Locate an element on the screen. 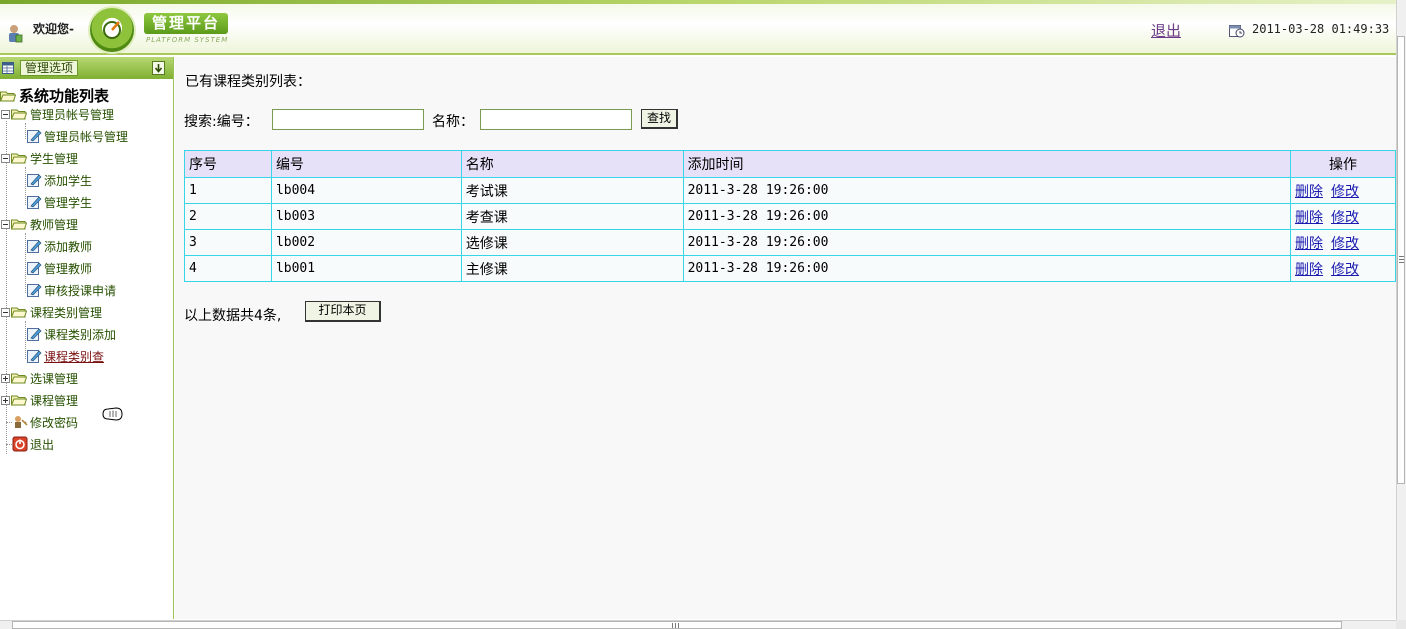  menu-grid-icon is located at coordinates (8, 68).